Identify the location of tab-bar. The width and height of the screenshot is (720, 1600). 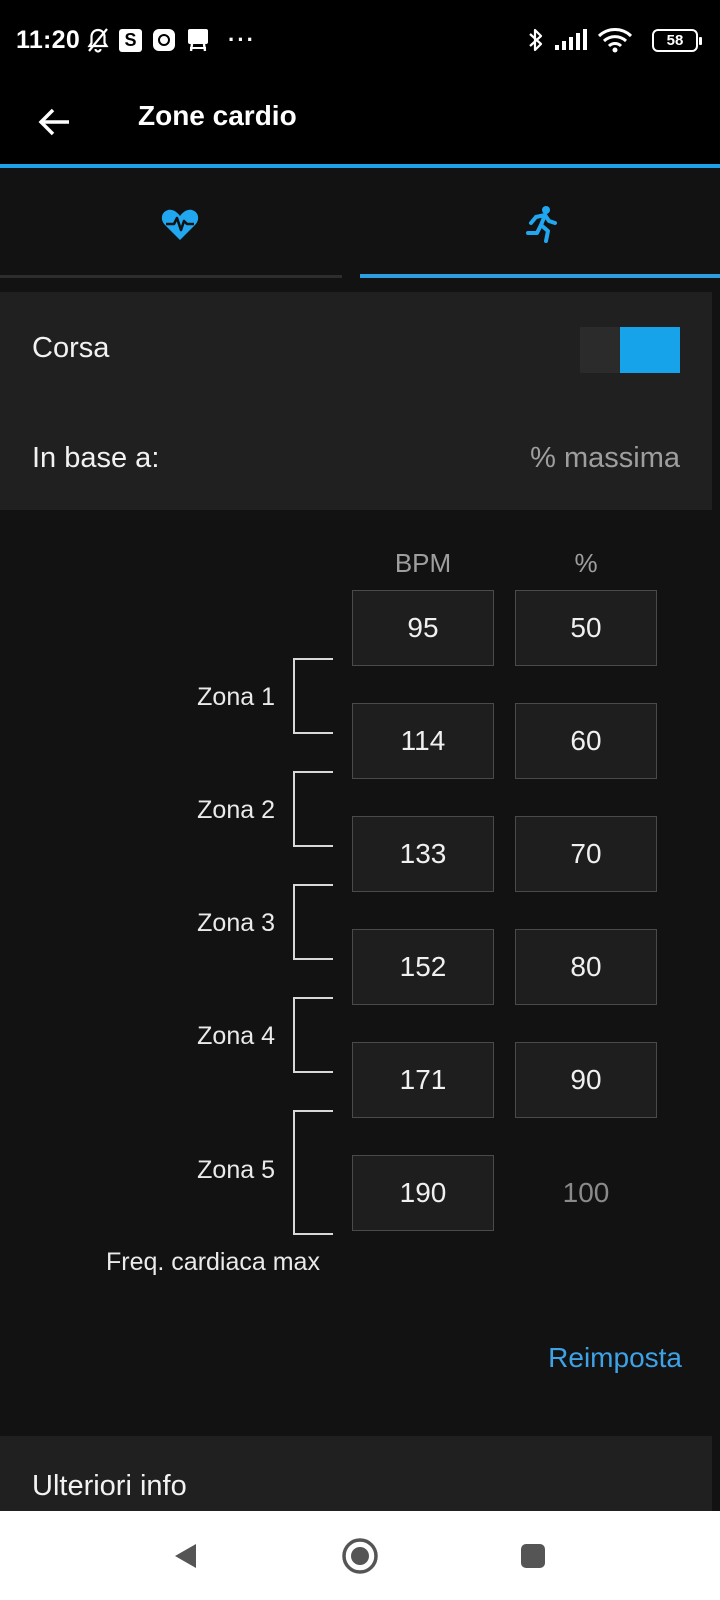
(360, 225).